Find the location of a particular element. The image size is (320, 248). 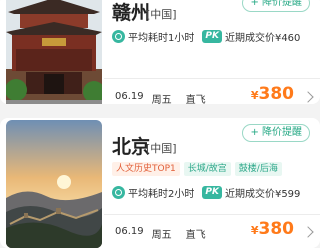

city-name: 北京 is located at coordinates (131, 147).